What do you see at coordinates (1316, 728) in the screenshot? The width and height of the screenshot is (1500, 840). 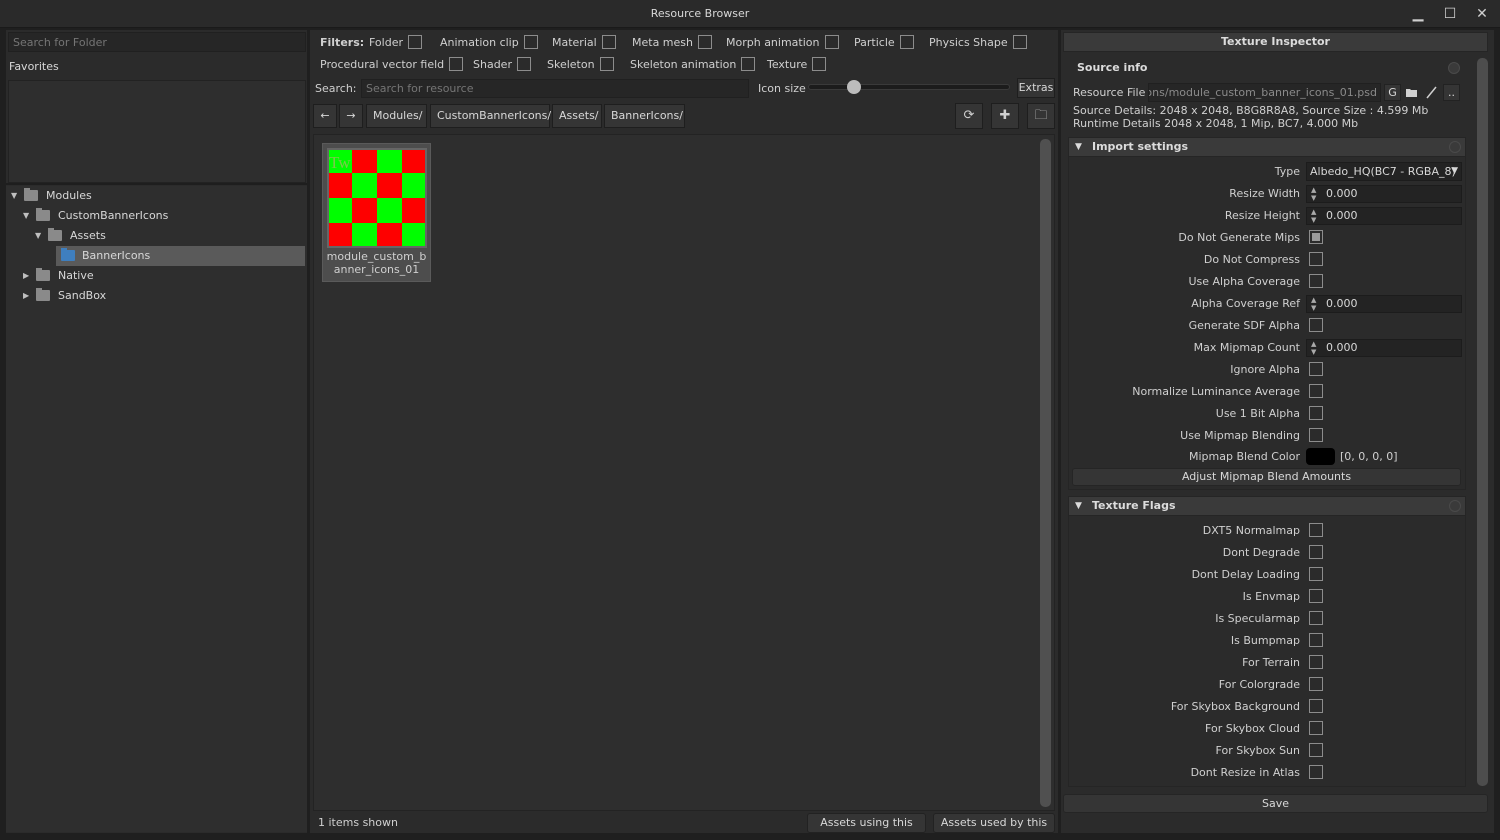 I see `for-skybox-cloud-checkbox` at bounding box center [1316, 728].